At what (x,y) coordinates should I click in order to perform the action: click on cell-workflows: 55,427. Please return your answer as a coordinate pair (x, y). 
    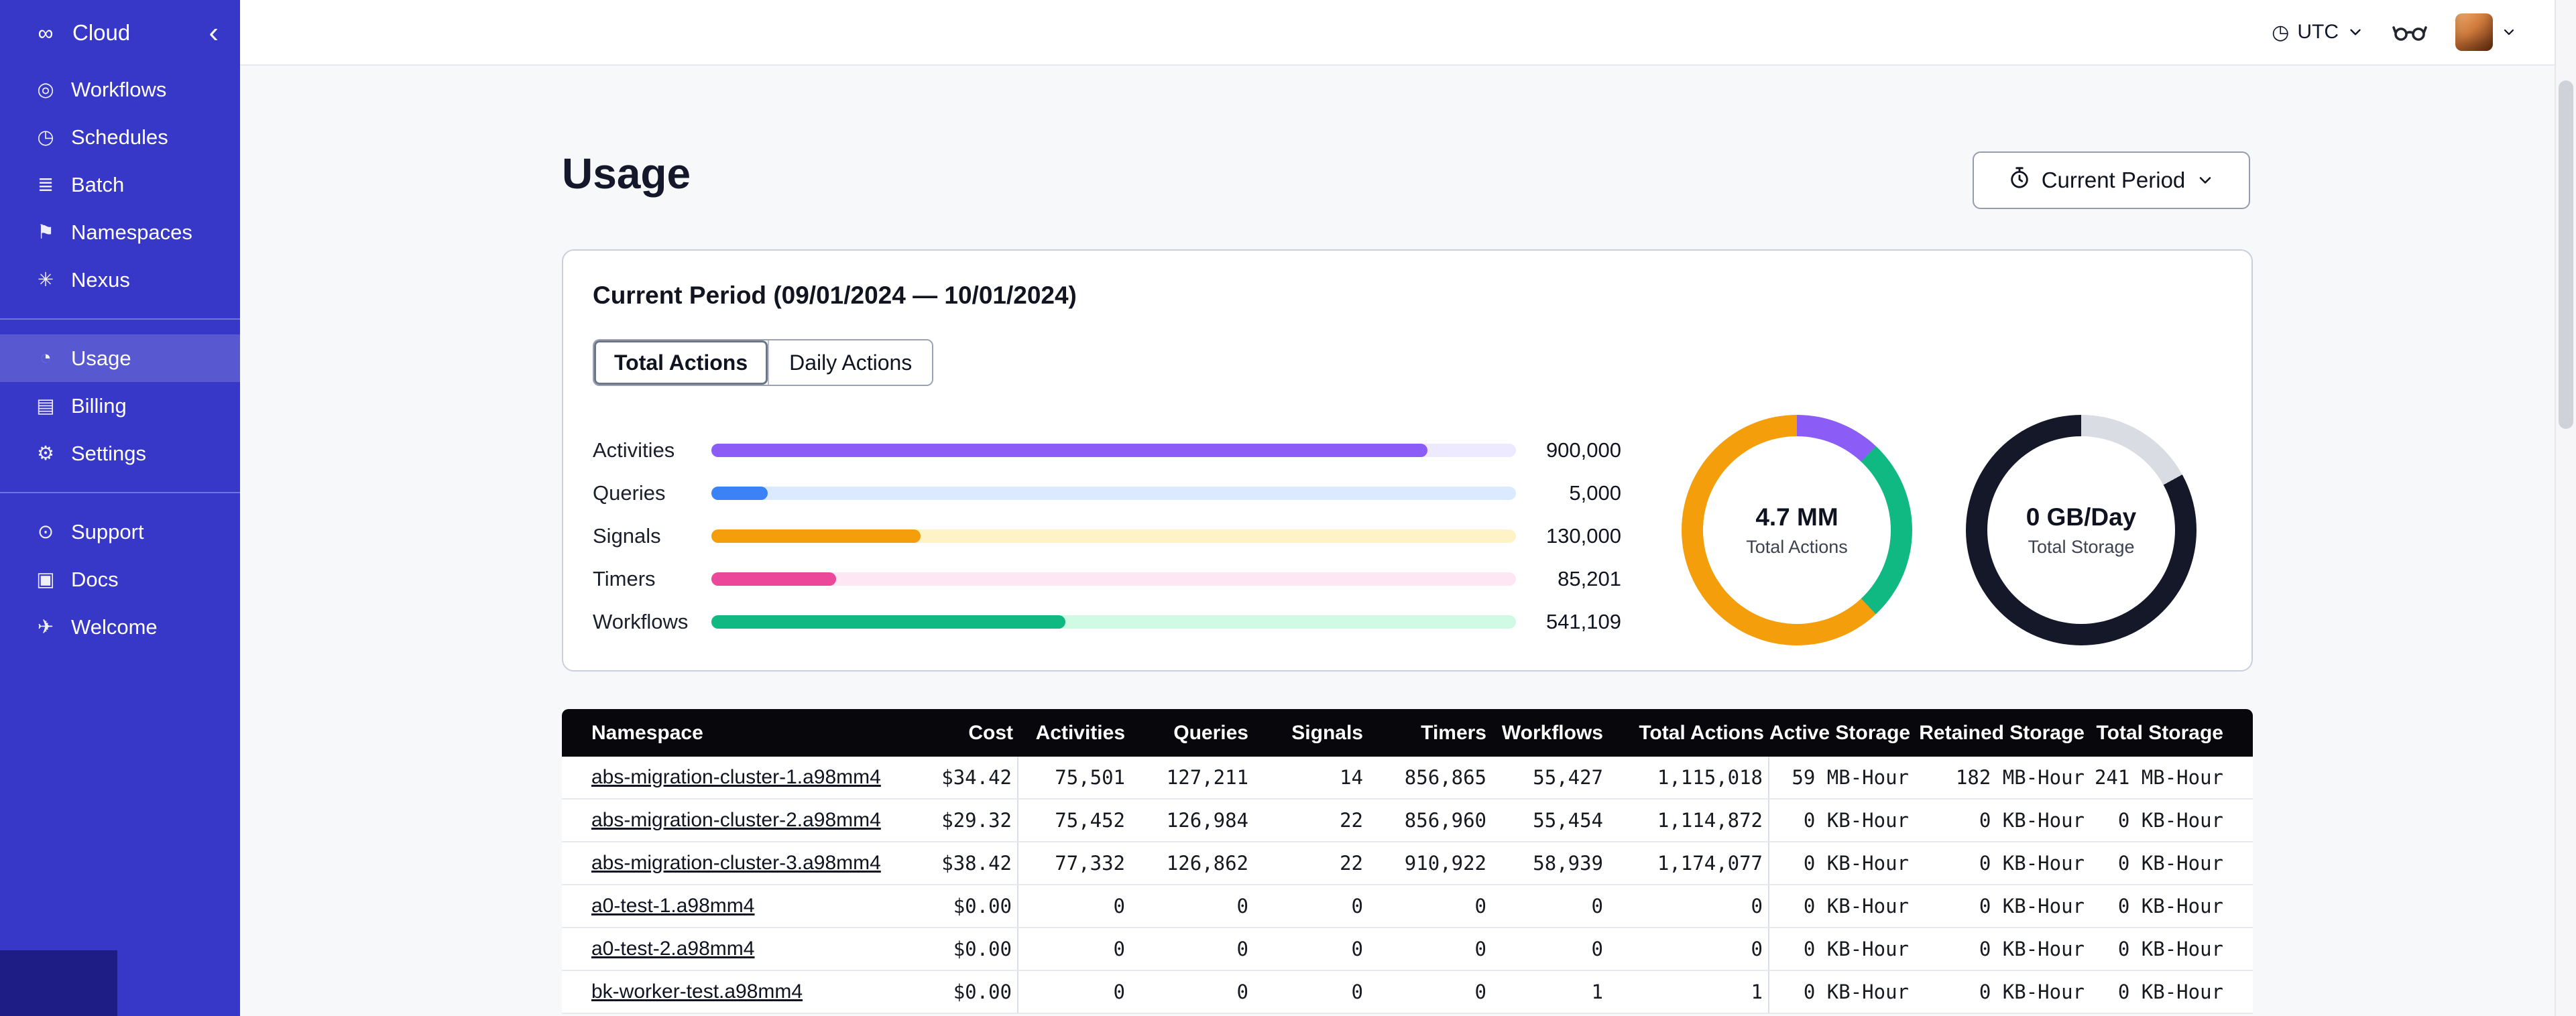
    Looking at the image, I should click on (1550, 778).